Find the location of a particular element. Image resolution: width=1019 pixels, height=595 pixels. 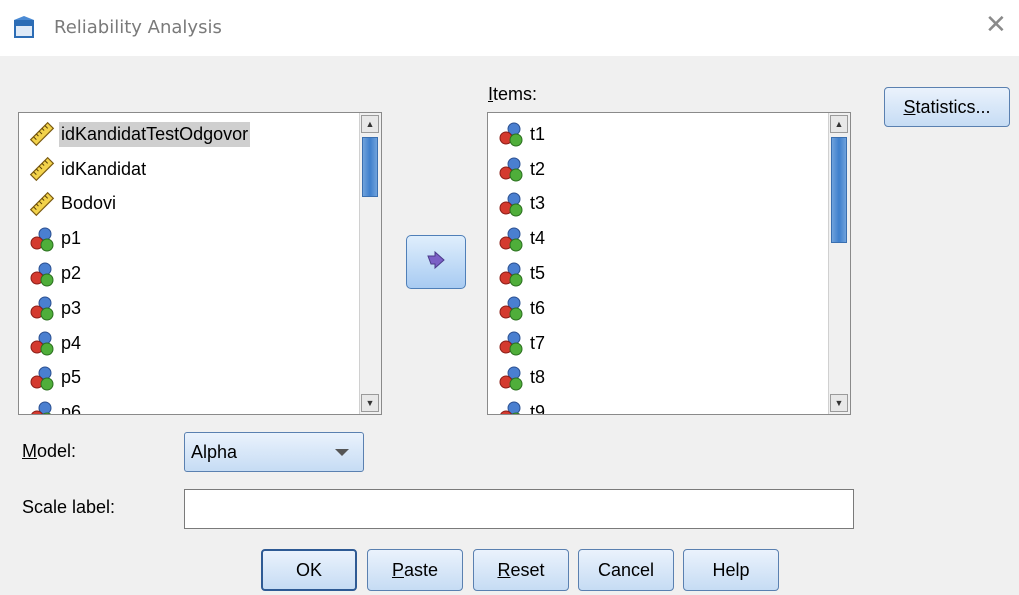

scale-label-label: Scale label: is located at coordinates (69, 507).